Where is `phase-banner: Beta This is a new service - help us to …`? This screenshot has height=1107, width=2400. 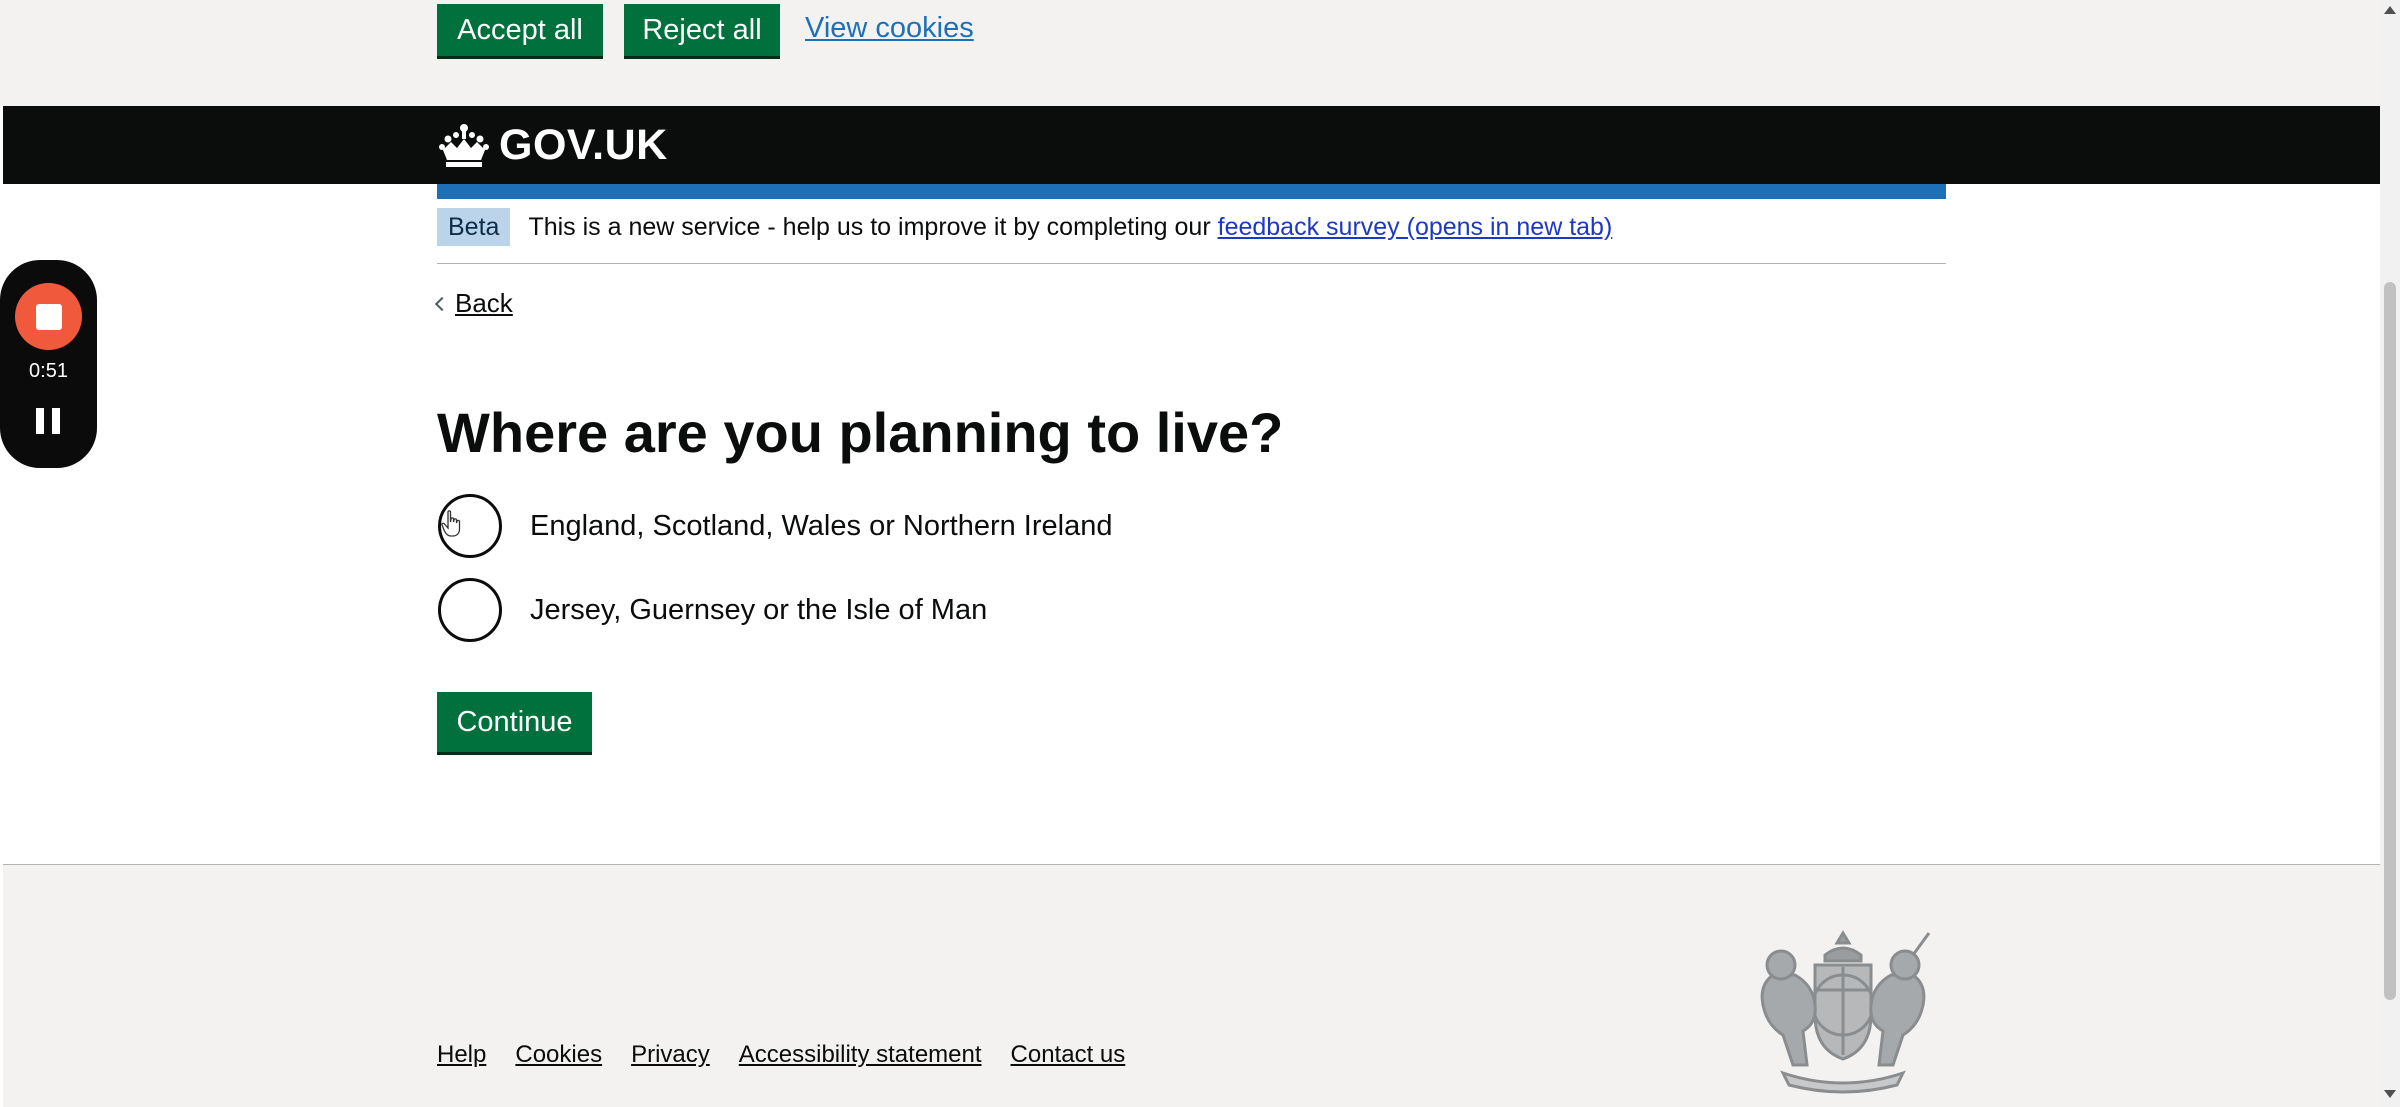
phase-banner: Beta This is a new service - help us to … is located at coordinates (1191, 236).